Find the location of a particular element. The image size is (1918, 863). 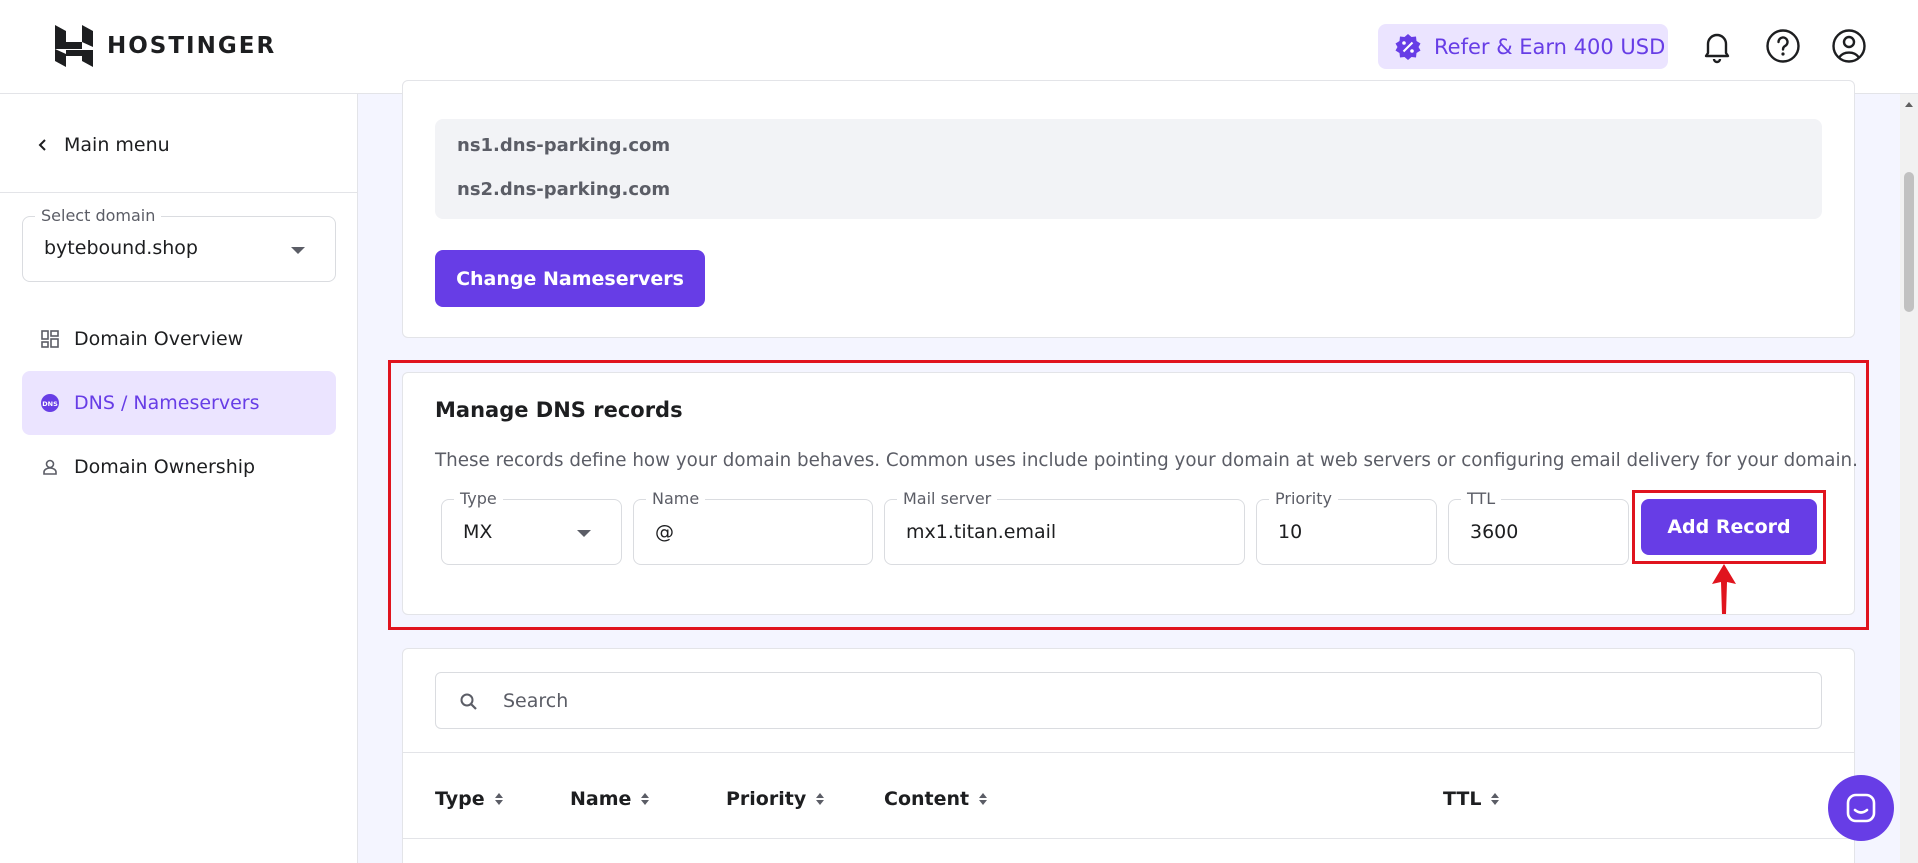

dns-icon: DNS is located at coordinates (50, 403).